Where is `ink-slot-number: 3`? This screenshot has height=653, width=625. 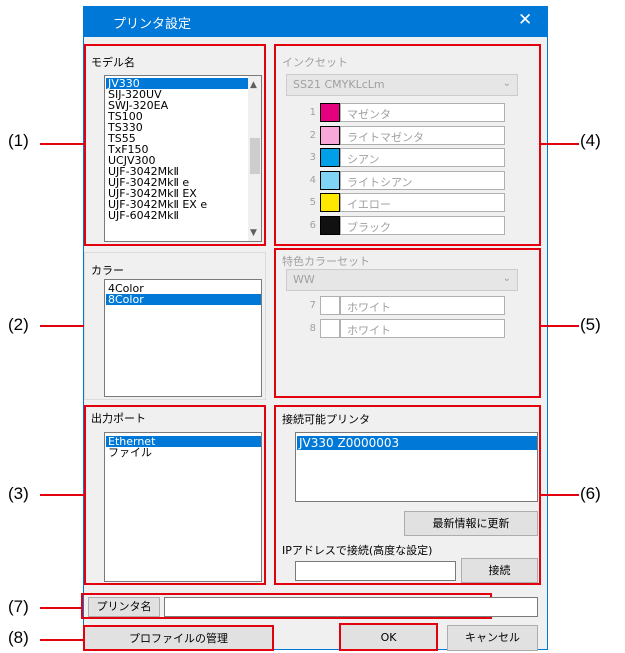 ink-slot-number: 3 is located at coordinates (312, 157).